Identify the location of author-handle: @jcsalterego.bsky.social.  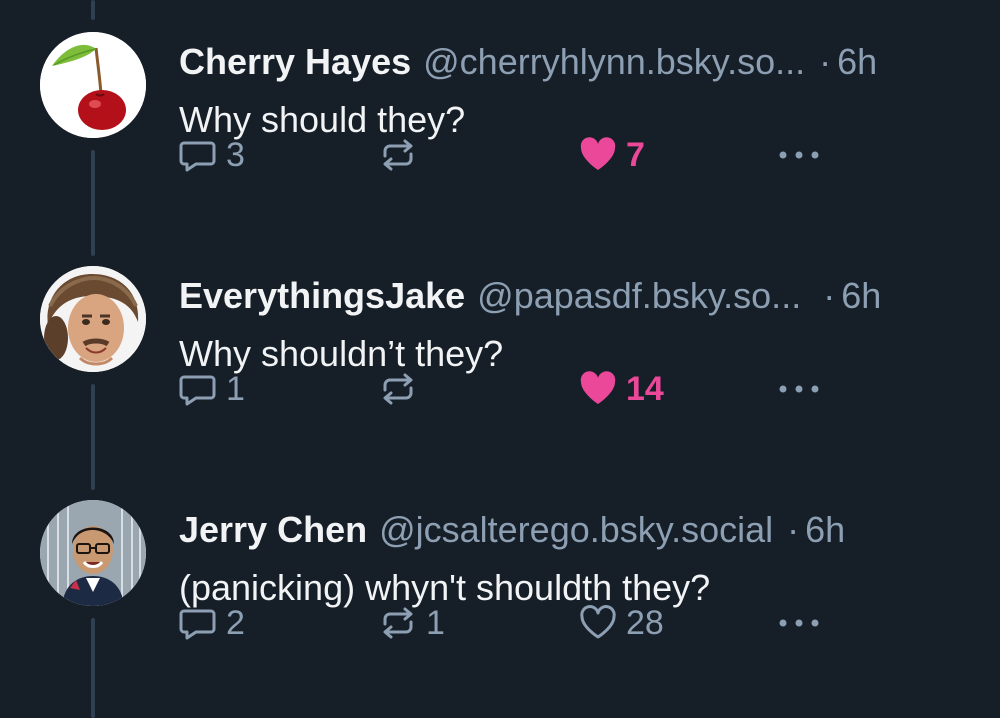
(576, 530).